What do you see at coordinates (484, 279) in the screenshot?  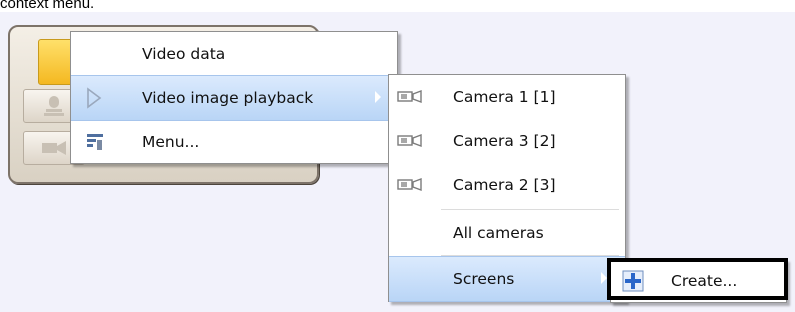 I see `menu-item-label: Screens` at bounding box center [484, 279].